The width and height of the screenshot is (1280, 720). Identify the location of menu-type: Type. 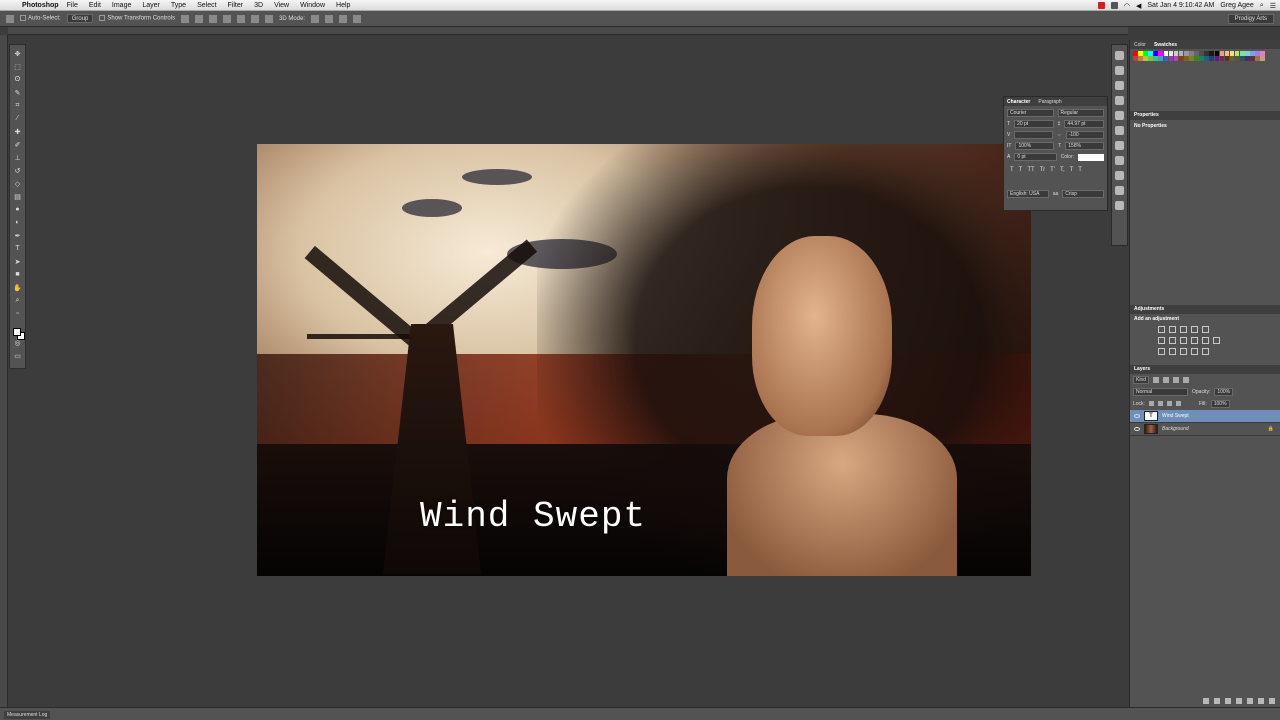
(178, 5).